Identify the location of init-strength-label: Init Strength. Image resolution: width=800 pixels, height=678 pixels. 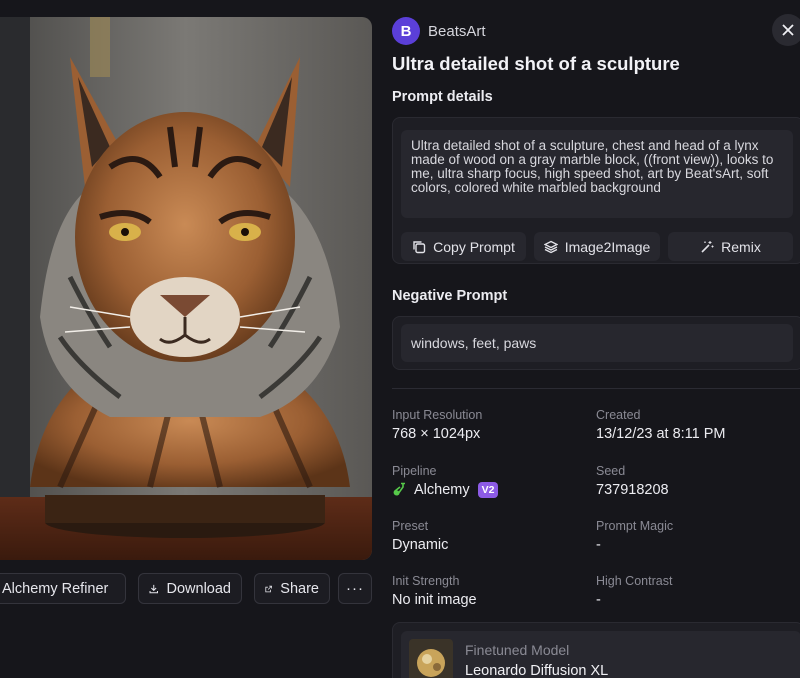
(426, 581).